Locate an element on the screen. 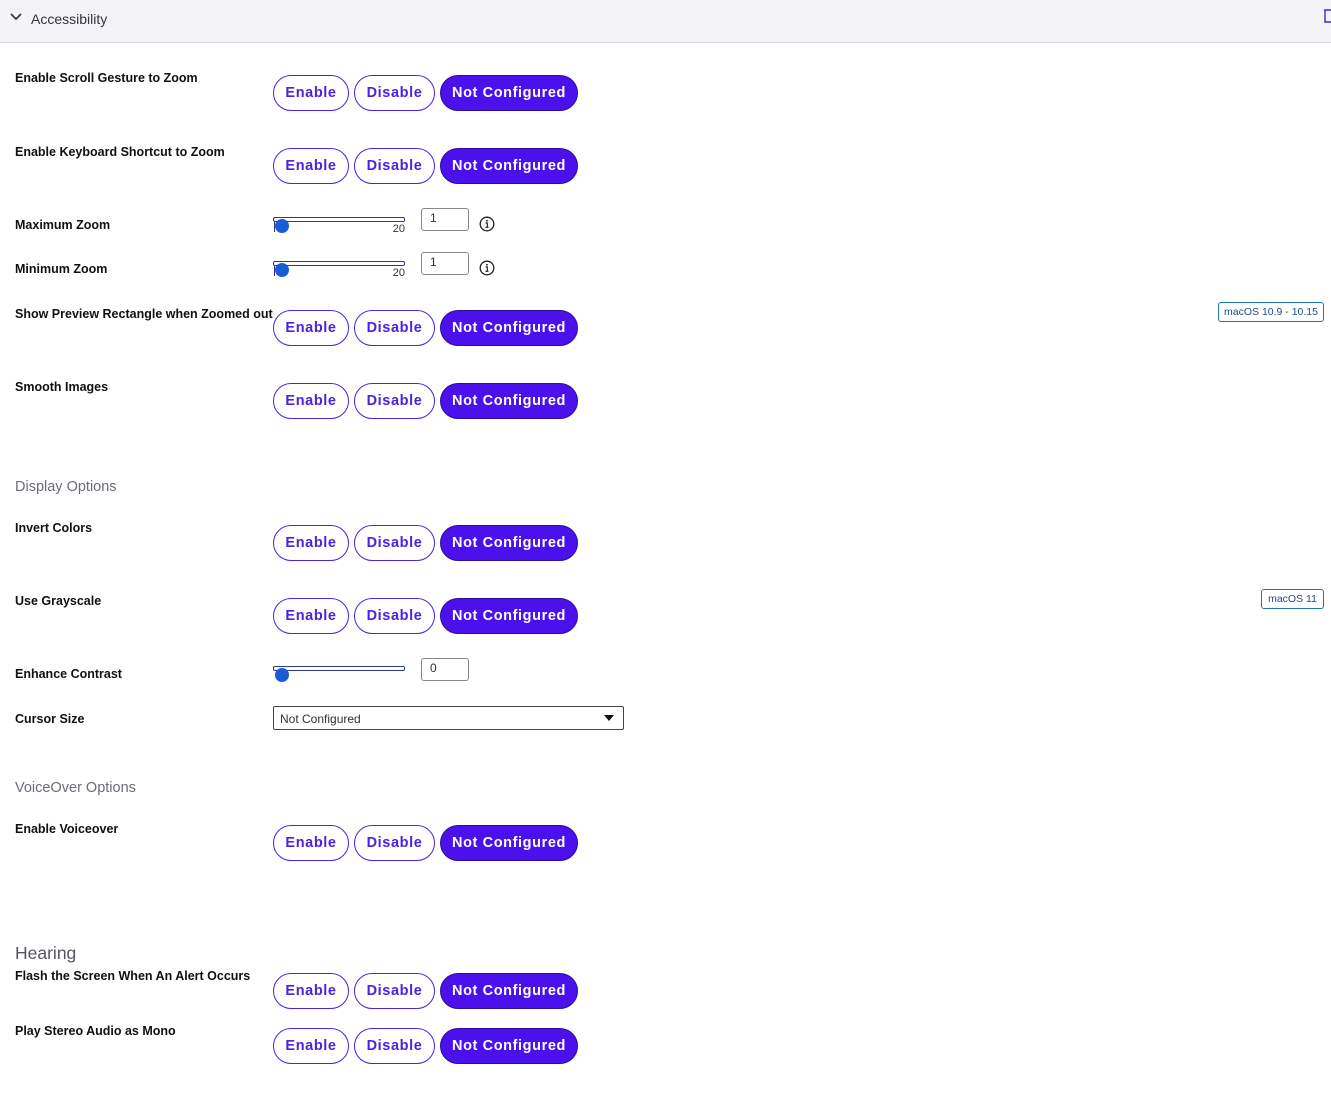 This screenshot has width=1331, height=1103. stereo-mono-enable-button: Enable is located at coordinates (311, 1046).